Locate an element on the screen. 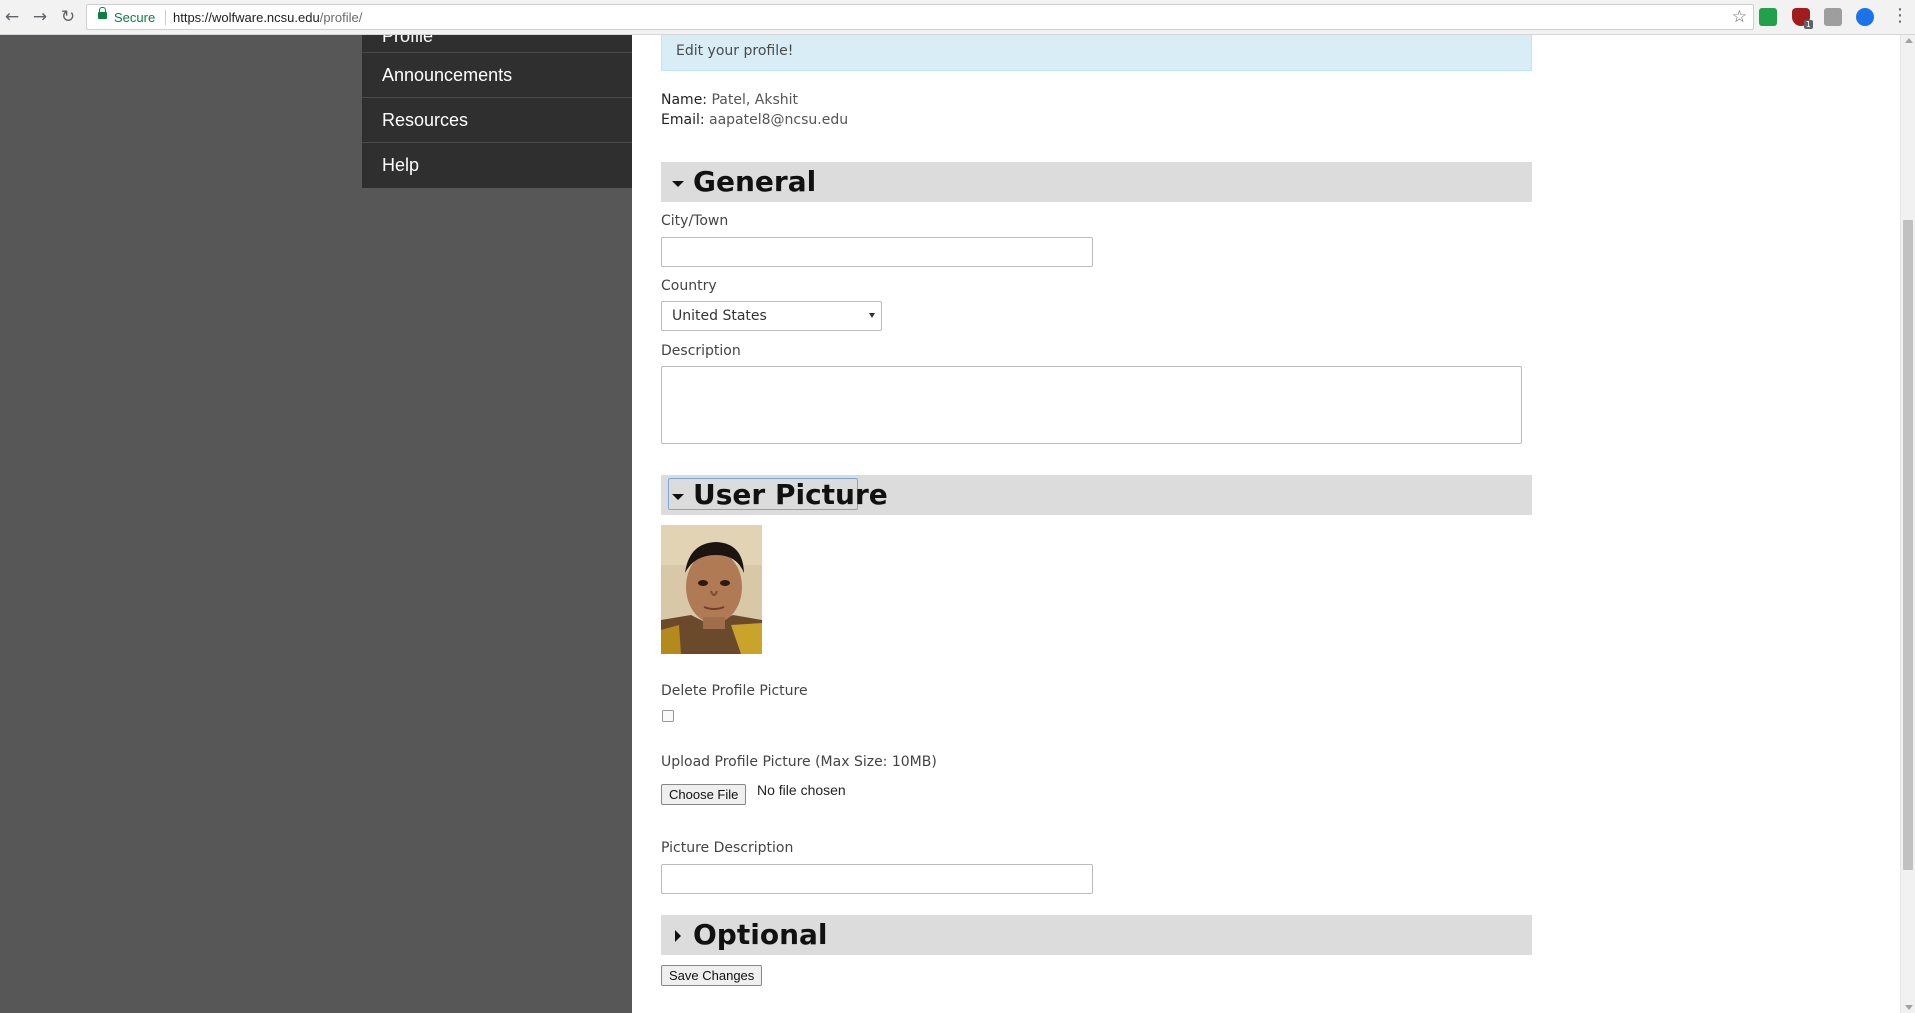 Image resolution: width=1915 pixels, height=1013 pixels. description-textarea is located at coordinates (1091, 405).